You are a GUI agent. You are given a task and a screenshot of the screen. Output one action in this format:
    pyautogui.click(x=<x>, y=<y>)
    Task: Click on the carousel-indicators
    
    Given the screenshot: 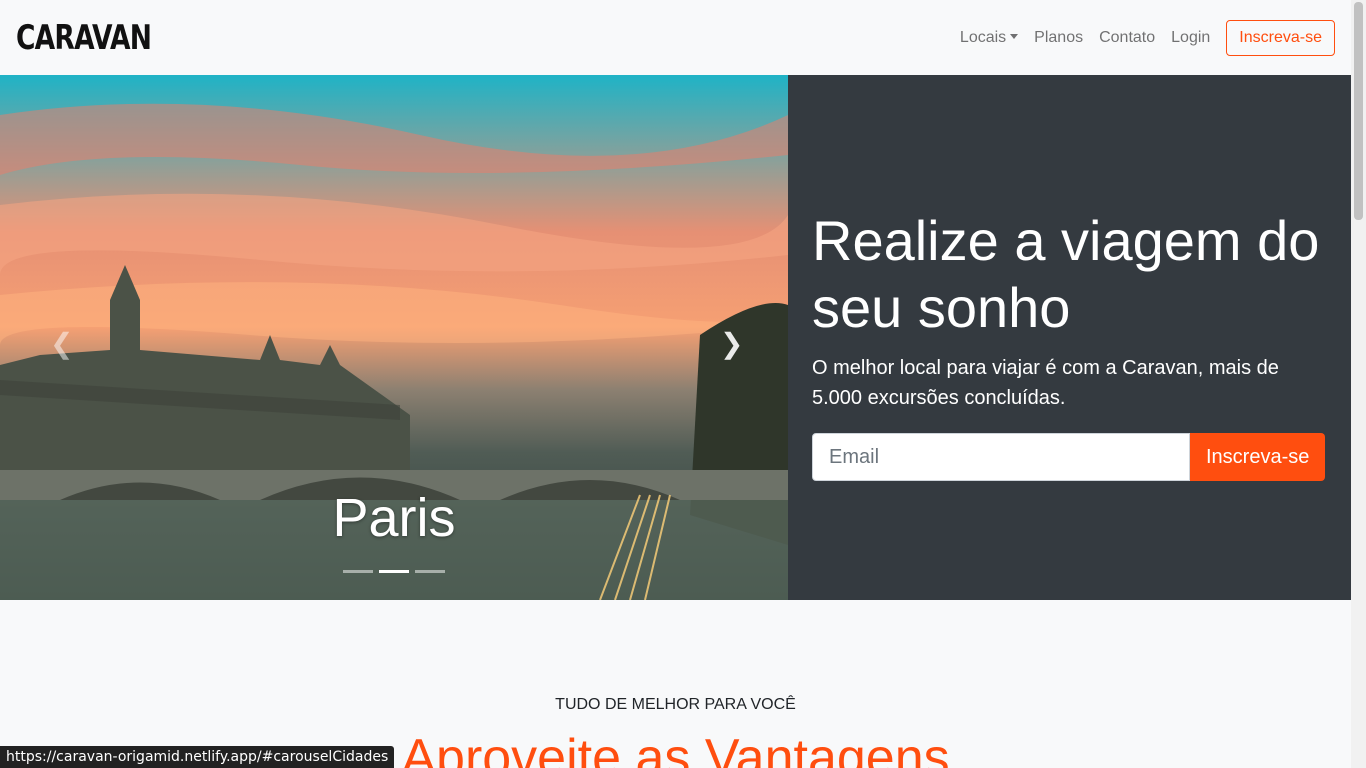 What is the action you would take?
    pyautogui.click(x=394, y=571)
    